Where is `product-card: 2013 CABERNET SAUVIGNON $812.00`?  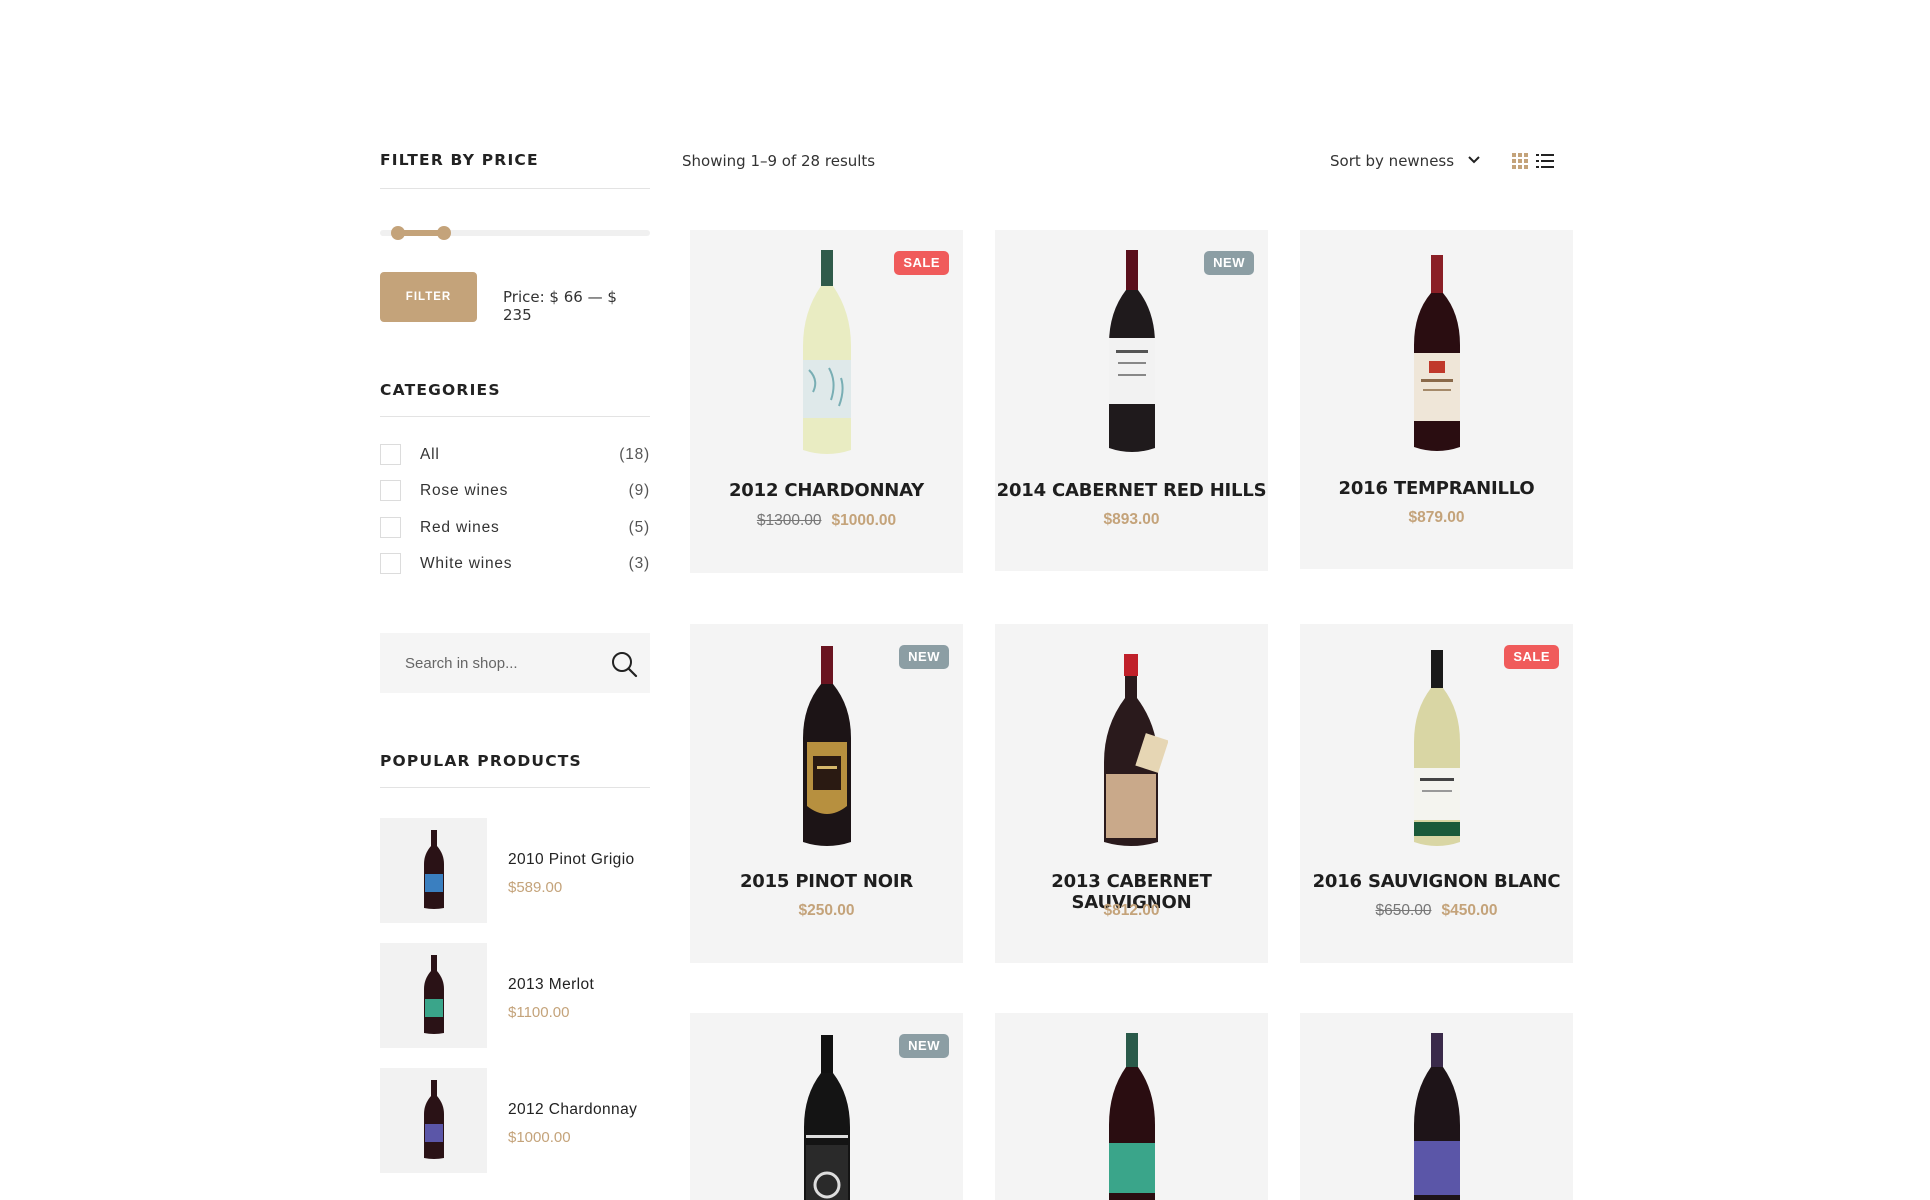
product-card: 2013 CABERNET SAUVIGNON $812.00 is located at coordinates (1131, 793).